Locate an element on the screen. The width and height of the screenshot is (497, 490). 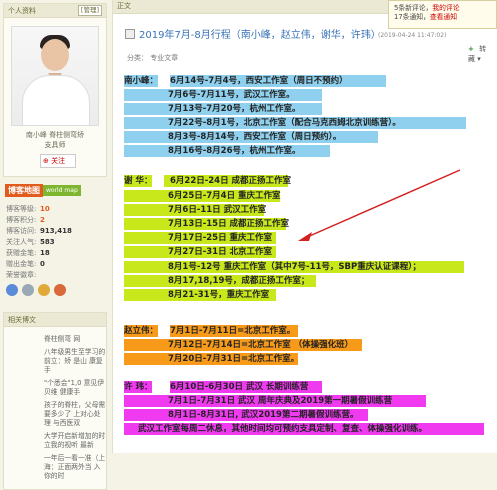
related-link: 一年后一看一准（上海：正面两外当 入你的时 is located at coordinates (75, 467).